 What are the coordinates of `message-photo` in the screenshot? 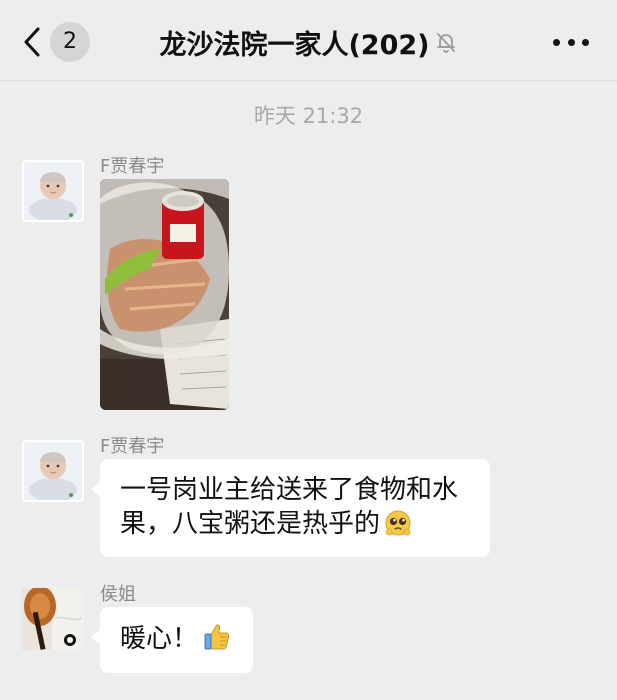 It's located at (164, 294).